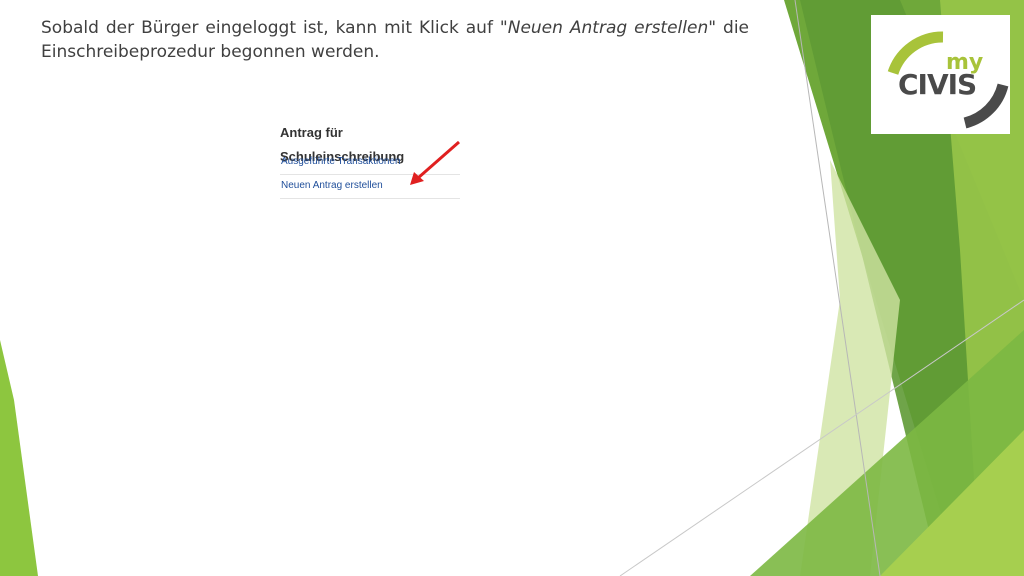 The height and width of the screenshot is (576, 1024). I want to click on logo-civis-text: CIVIS, so click(937, 84).